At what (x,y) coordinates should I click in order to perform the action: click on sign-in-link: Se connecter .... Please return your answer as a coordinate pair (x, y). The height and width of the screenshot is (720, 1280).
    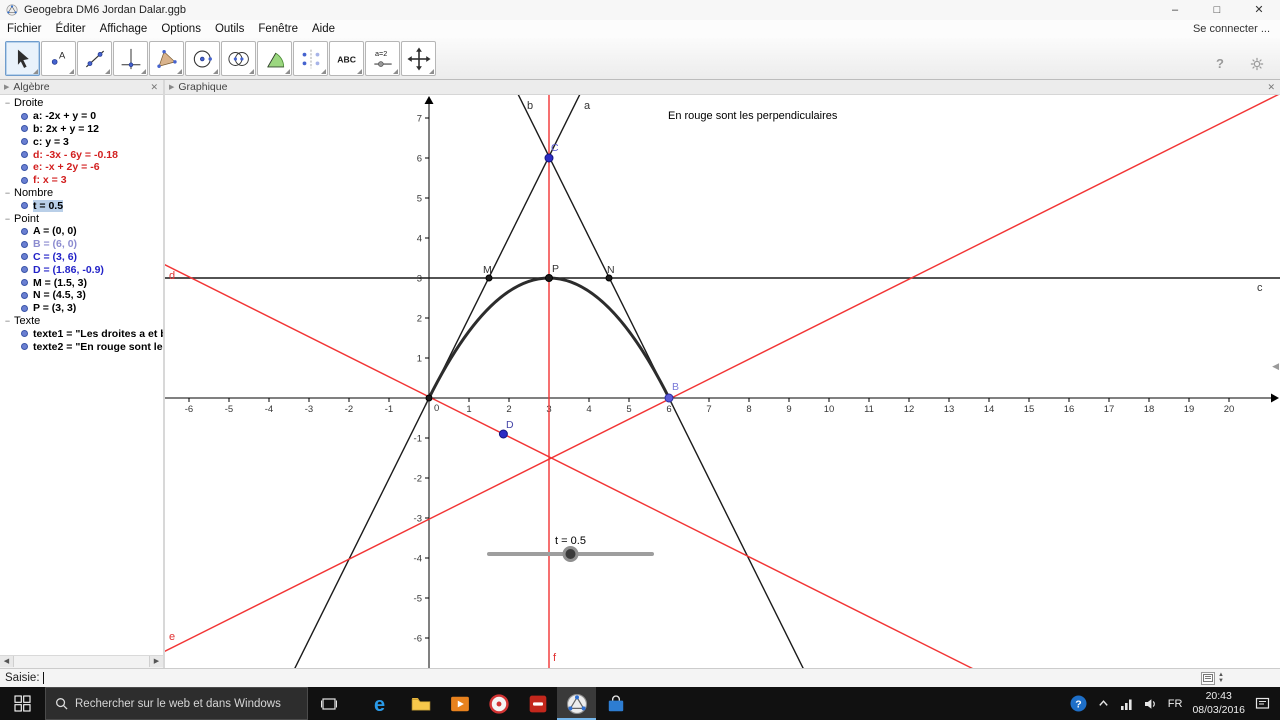
    Looking at the image, I should click on (1236, 29).